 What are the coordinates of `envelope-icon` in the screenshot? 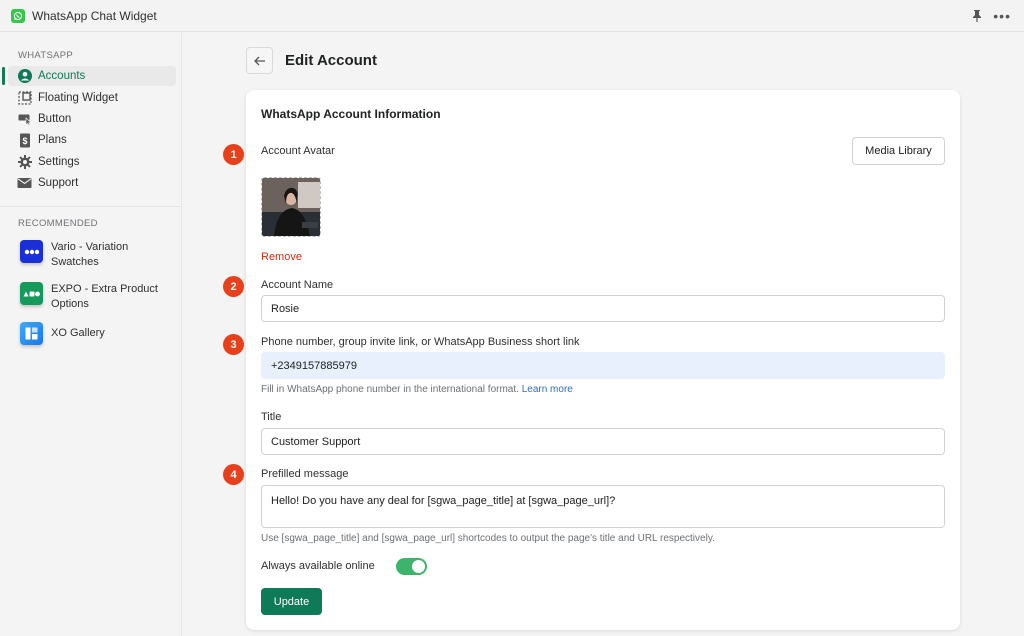 It's located at (24, 183).